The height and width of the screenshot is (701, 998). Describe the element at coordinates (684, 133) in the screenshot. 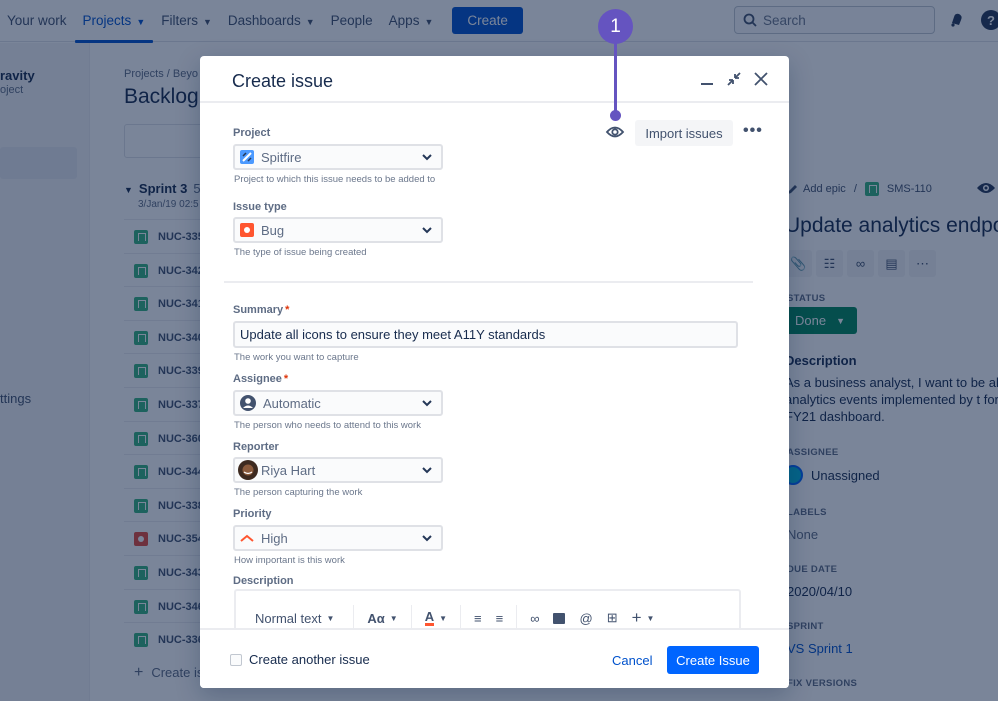

I see `import-issues-button: Import issues` at that location.